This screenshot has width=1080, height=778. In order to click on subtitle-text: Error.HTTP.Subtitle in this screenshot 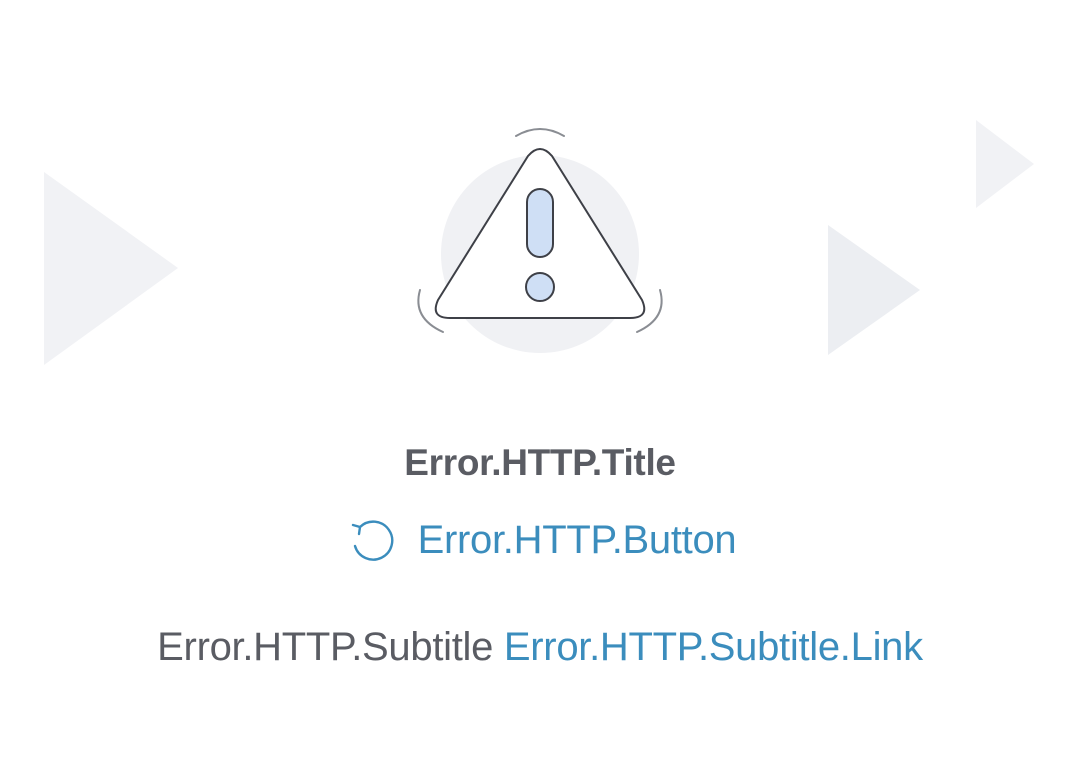, I will do `click(325, 647)`.